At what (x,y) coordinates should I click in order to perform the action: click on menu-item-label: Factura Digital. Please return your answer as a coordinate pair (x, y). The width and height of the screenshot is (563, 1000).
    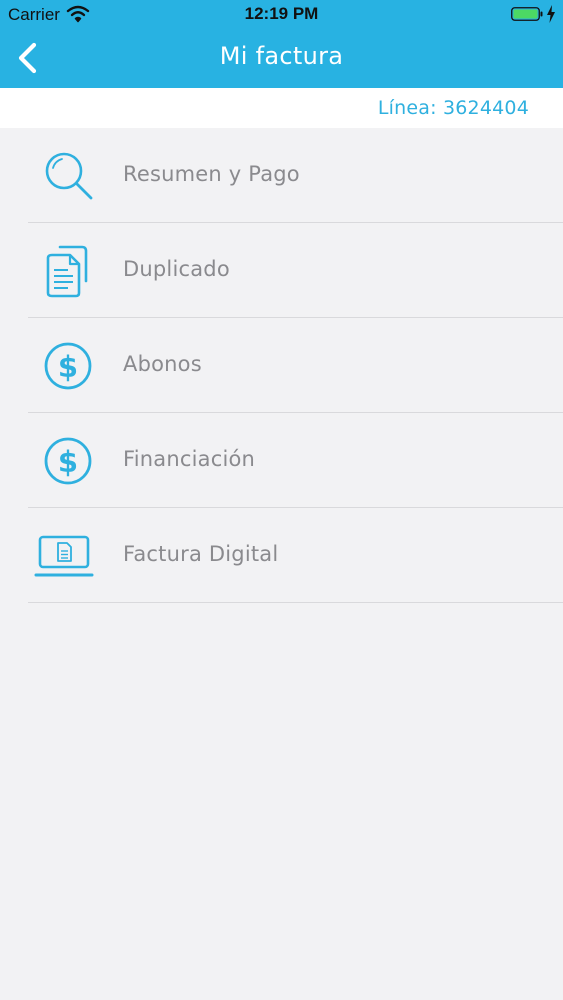
    Looking at the image, I should click on (201, 554).